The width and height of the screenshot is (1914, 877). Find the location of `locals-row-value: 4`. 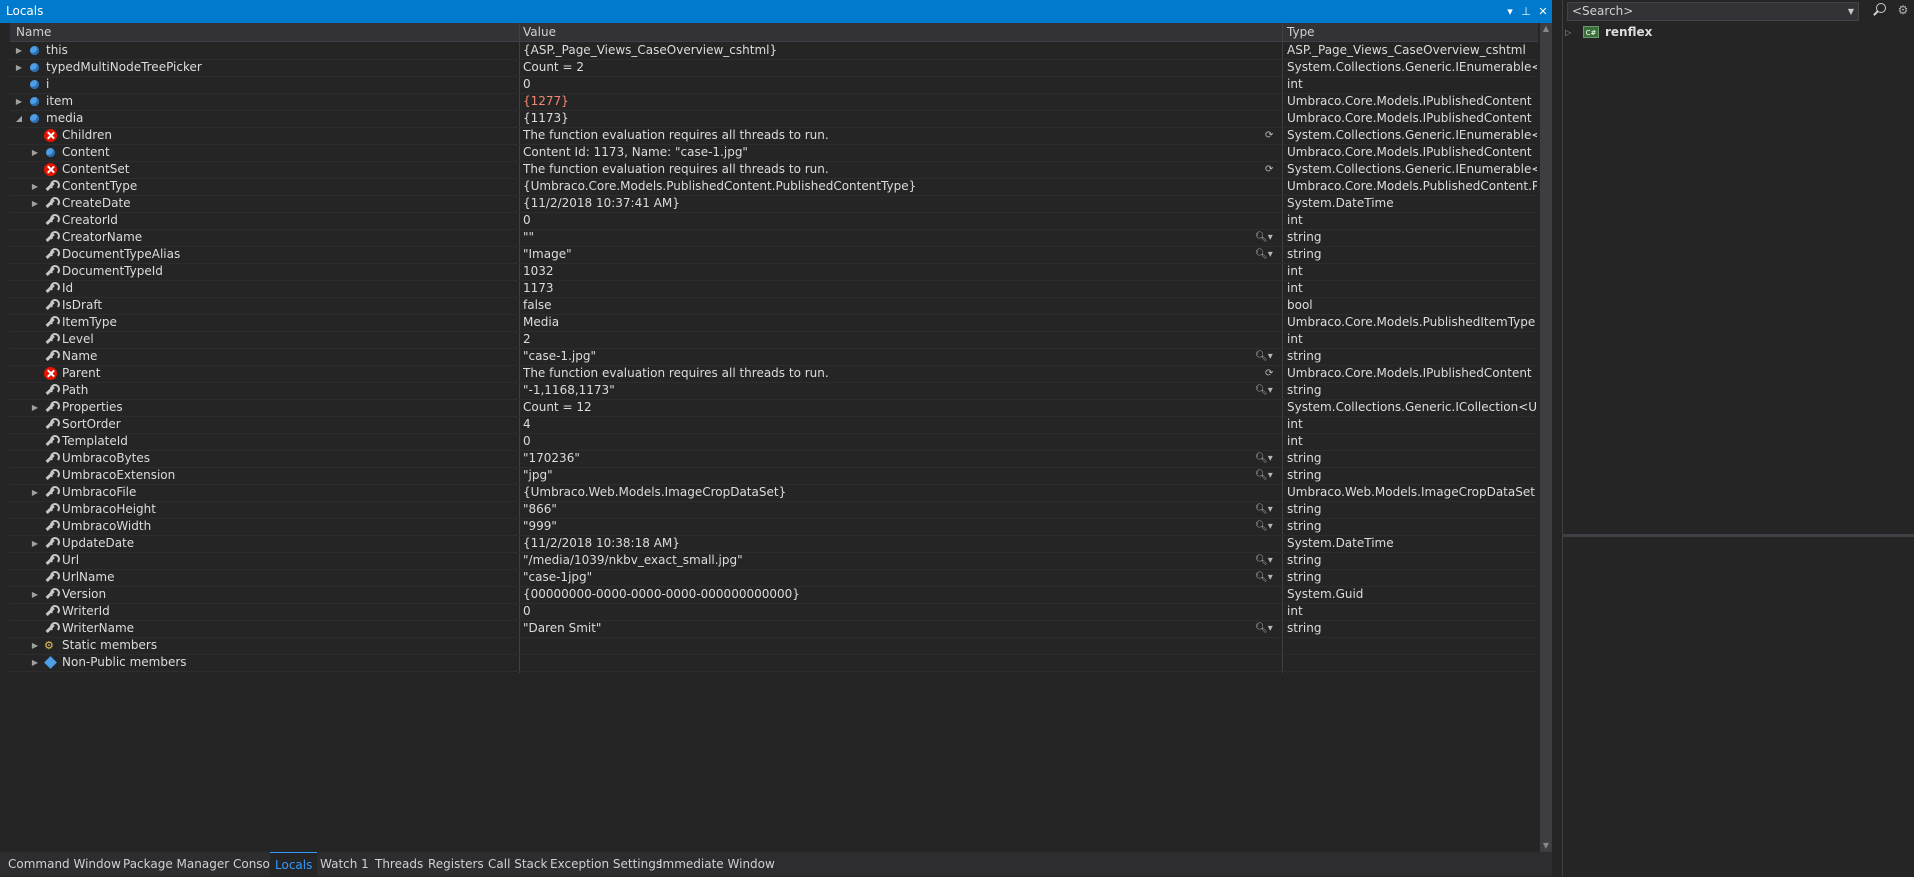

locals-row-value: 4 is located at coordinates (893, 424).